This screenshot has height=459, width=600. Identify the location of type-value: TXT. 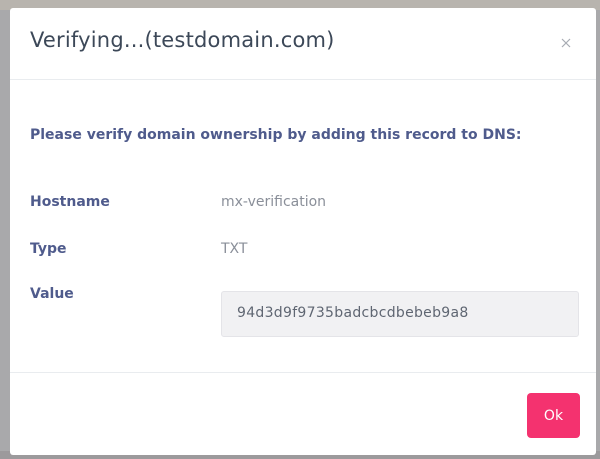
(234, 249).